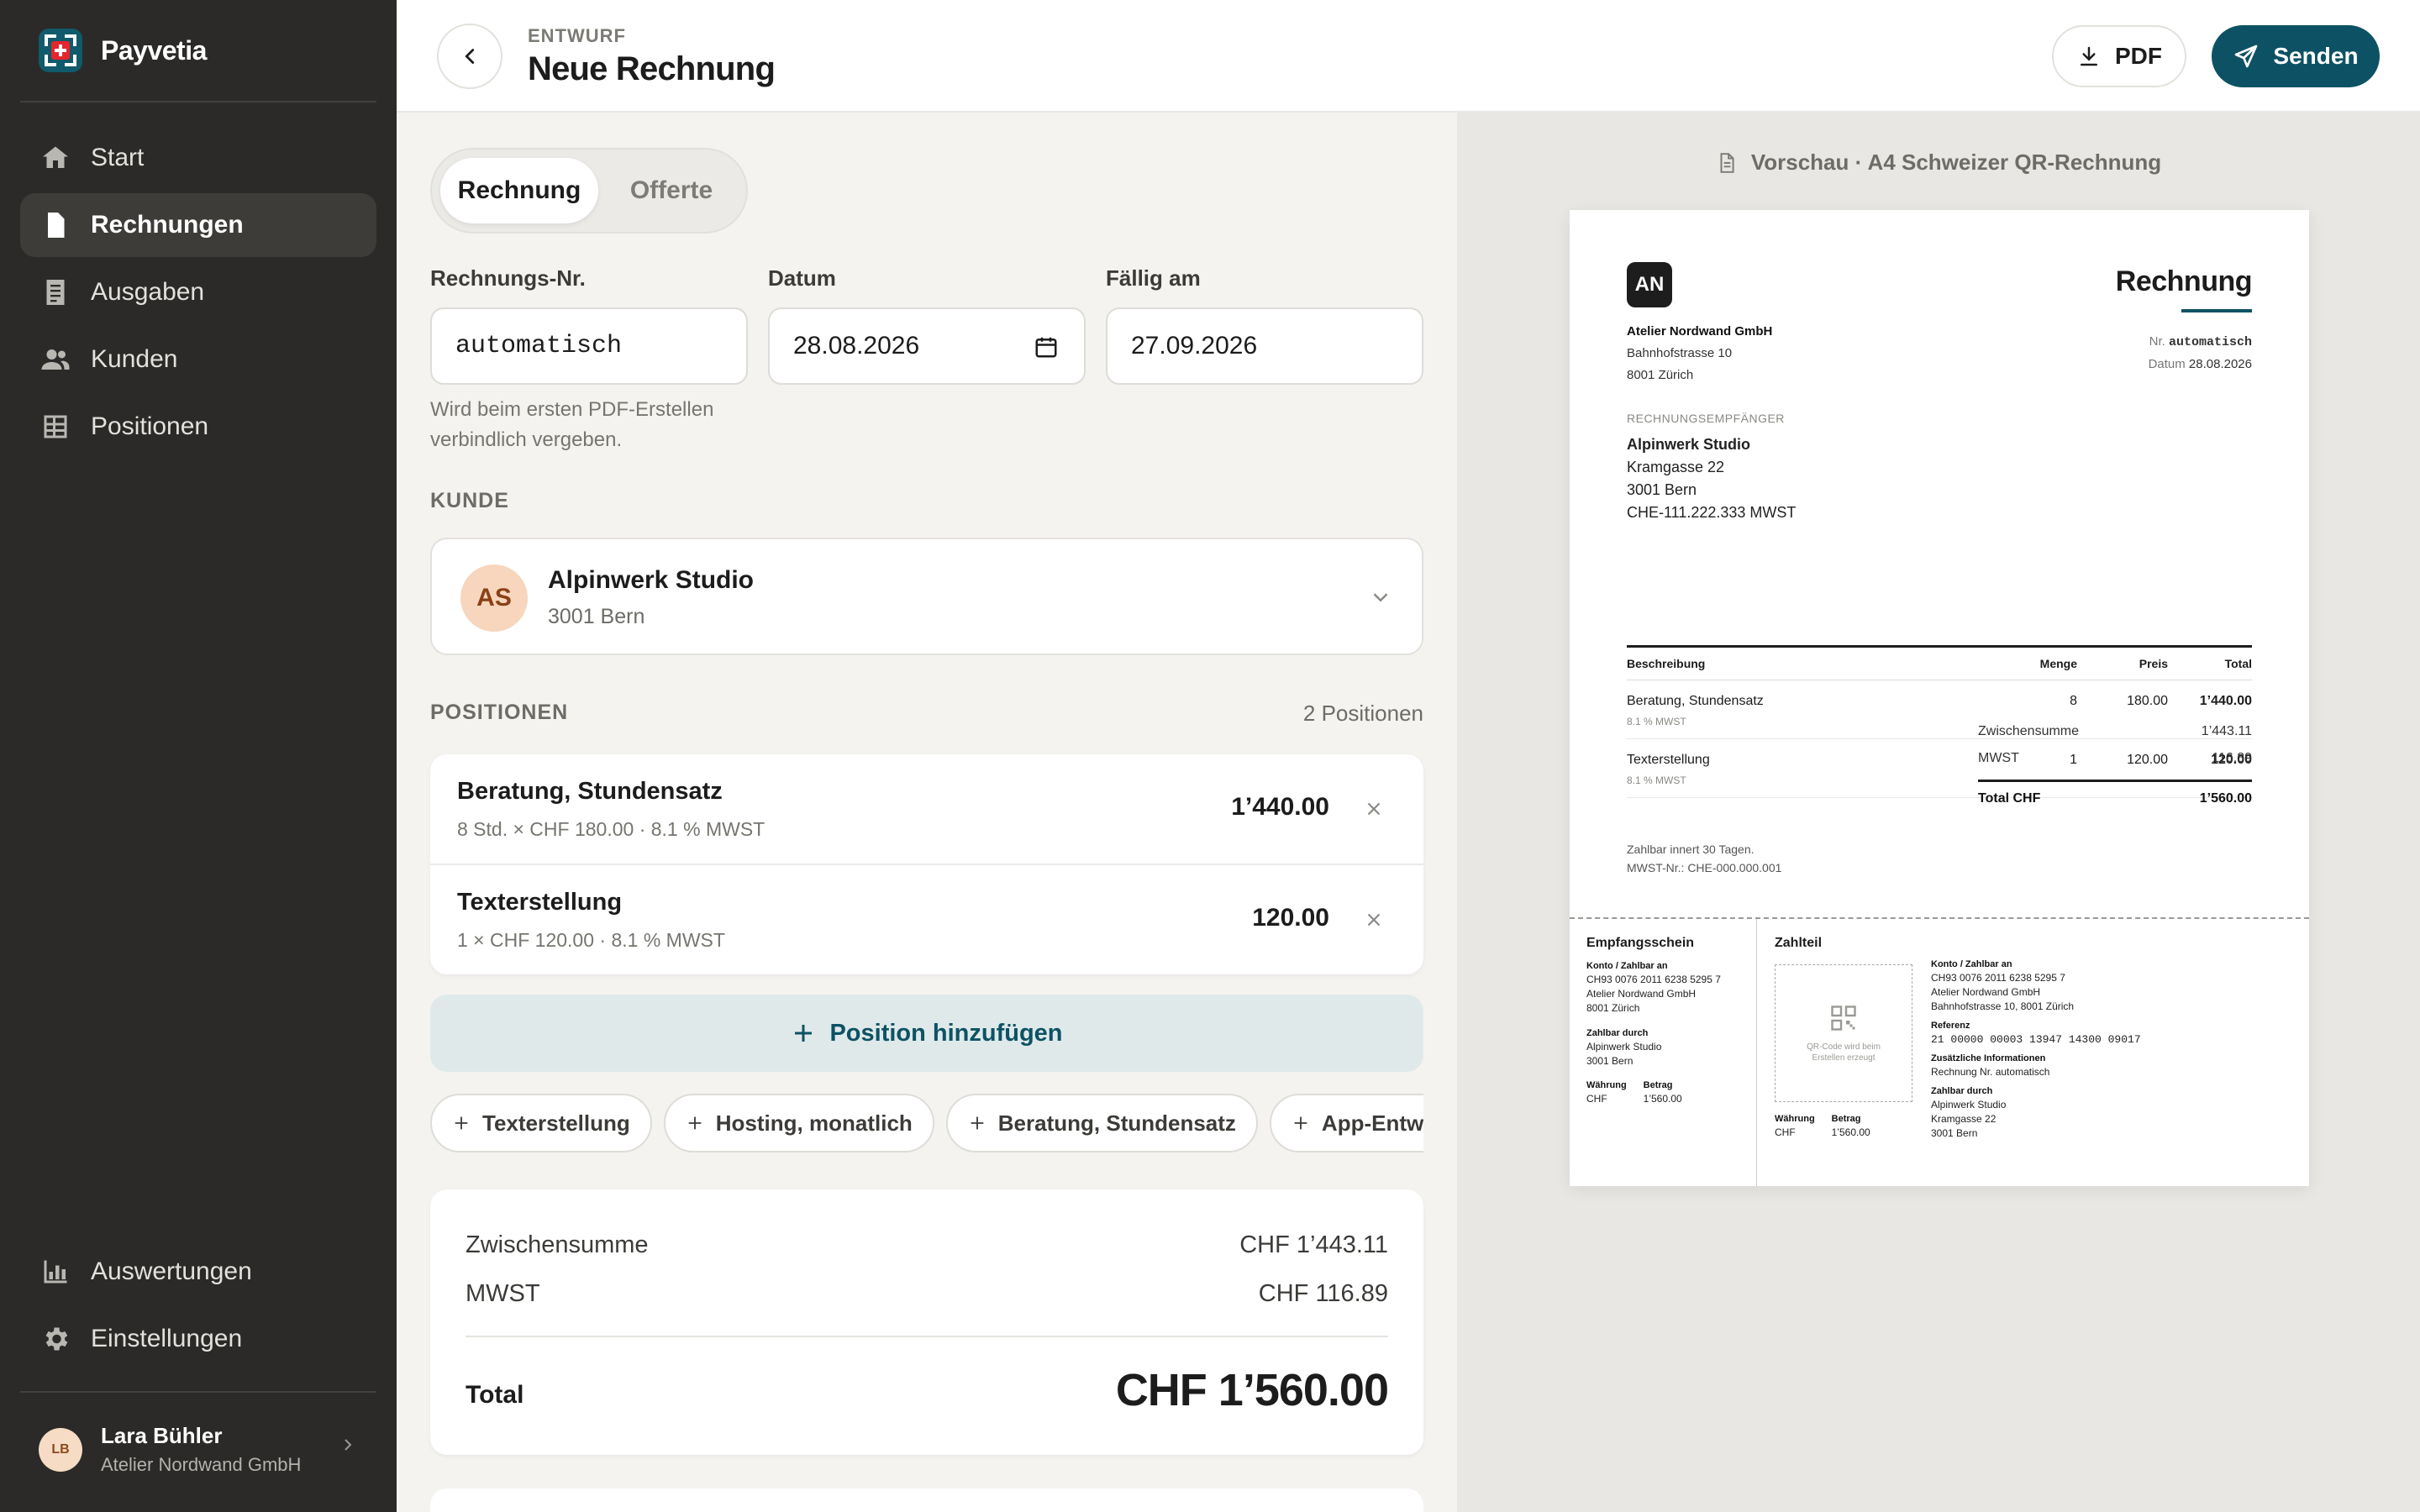 The image size is (2420, 1512). I want to click on nav-item-positionen: Positionen, so click(198, 427).